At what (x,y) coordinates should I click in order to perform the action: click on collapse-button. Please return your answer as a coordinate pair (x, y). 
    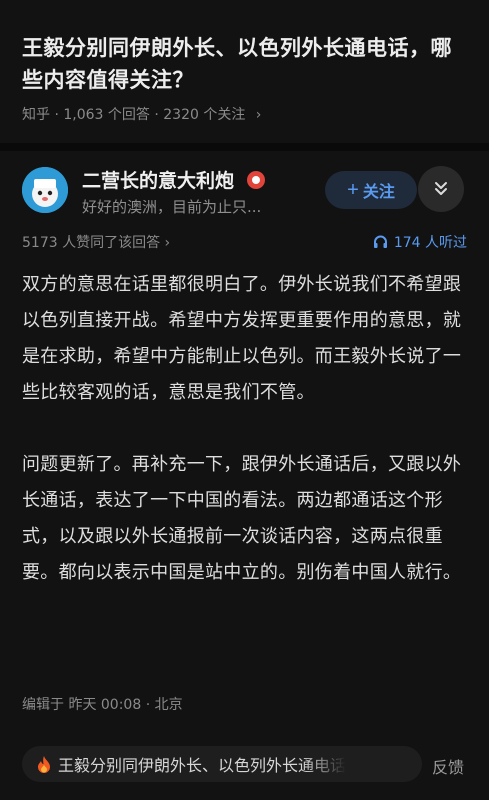
    Looking at the image, I should click on (441, 189).